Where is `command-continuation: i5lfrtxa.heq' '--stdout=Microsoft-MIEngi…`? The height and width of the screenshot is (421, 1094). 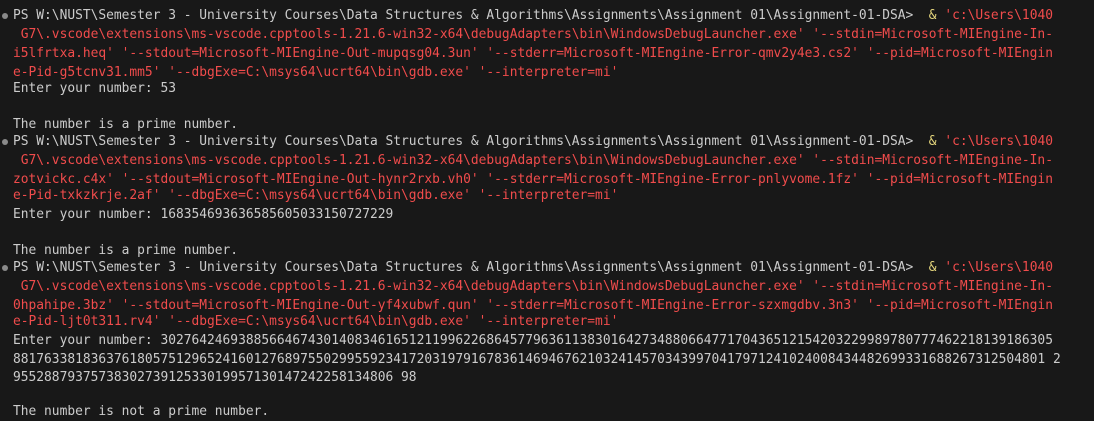 command-continuation: i5lfrtxa.heq' '--stdout=Microsoft-MIEngi… is located at coordinates (533, 53).